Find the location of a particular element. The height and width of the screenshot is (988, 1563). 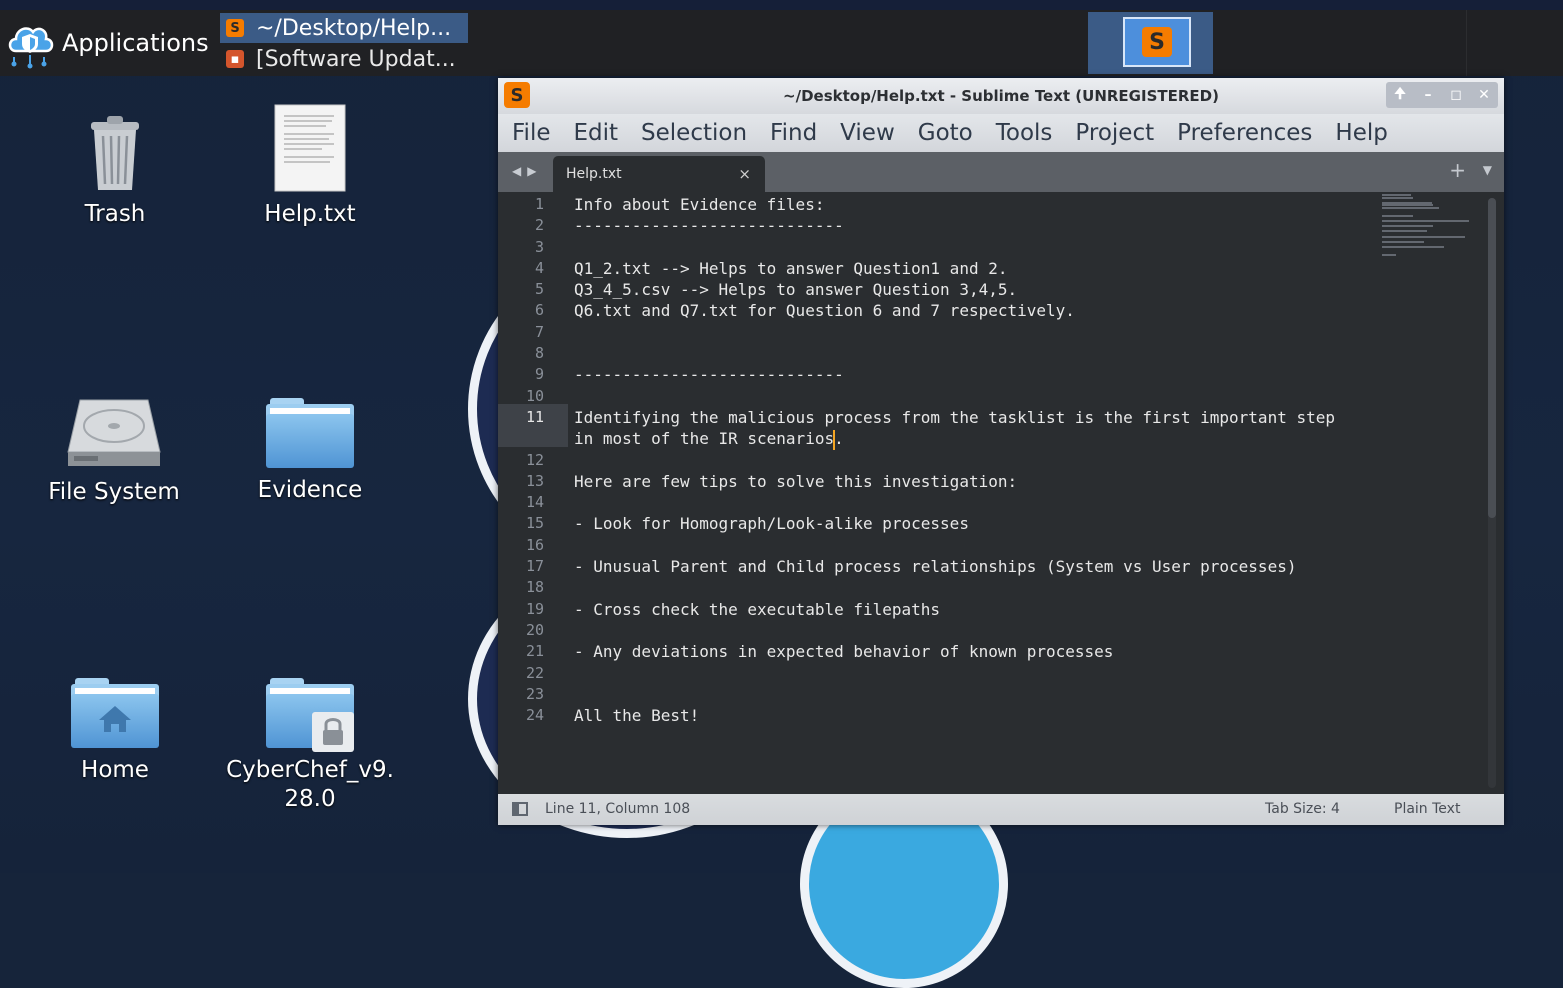

software-updater-icon: ▪ is located at coordinates (235, 59).